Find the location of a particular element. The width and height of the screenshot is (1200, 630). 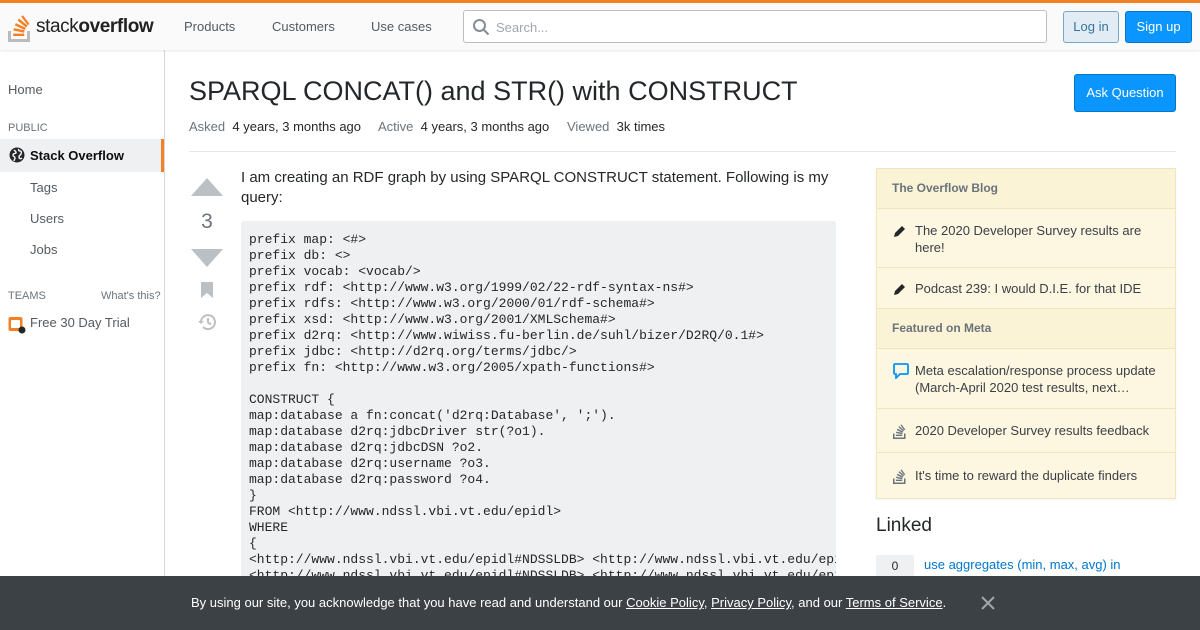

search-box is located at coordinates (755, 26).